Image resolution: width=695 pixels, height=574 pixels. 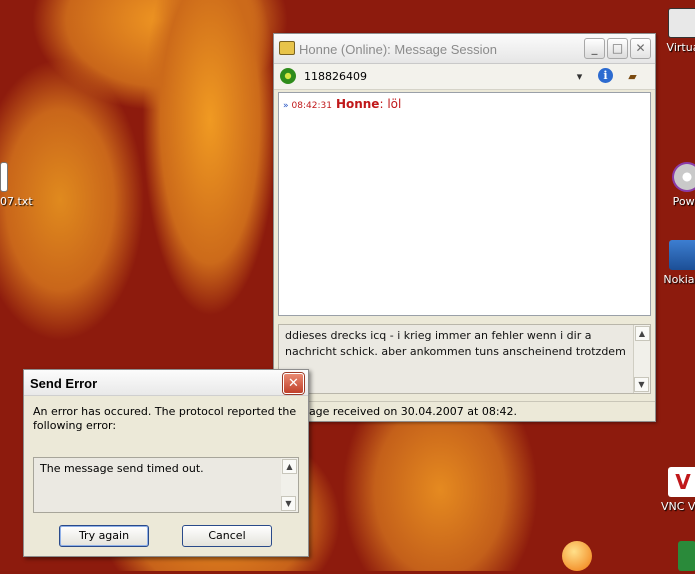 I want to click on computer-shortcut-icon, so click(x=681, y=23).